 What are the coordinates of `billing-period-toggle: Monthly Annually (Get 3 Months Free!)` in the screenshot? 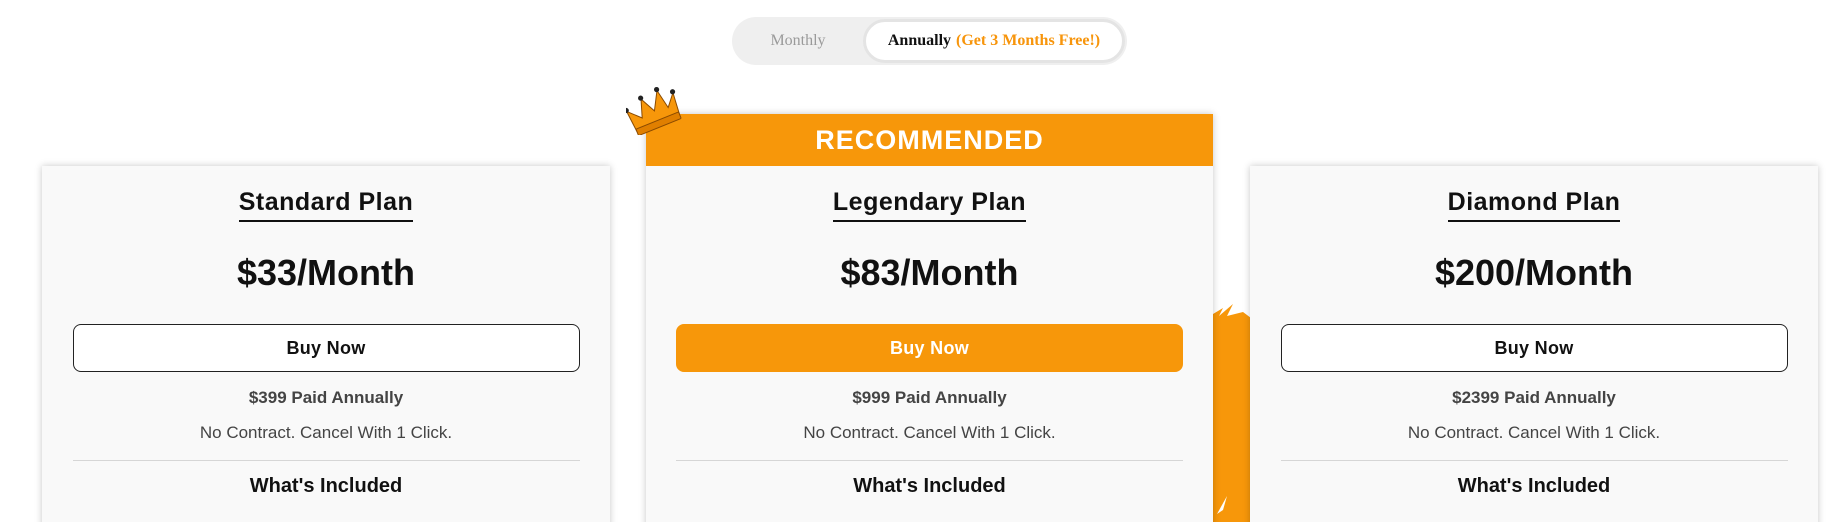 It's located at (929, 41).